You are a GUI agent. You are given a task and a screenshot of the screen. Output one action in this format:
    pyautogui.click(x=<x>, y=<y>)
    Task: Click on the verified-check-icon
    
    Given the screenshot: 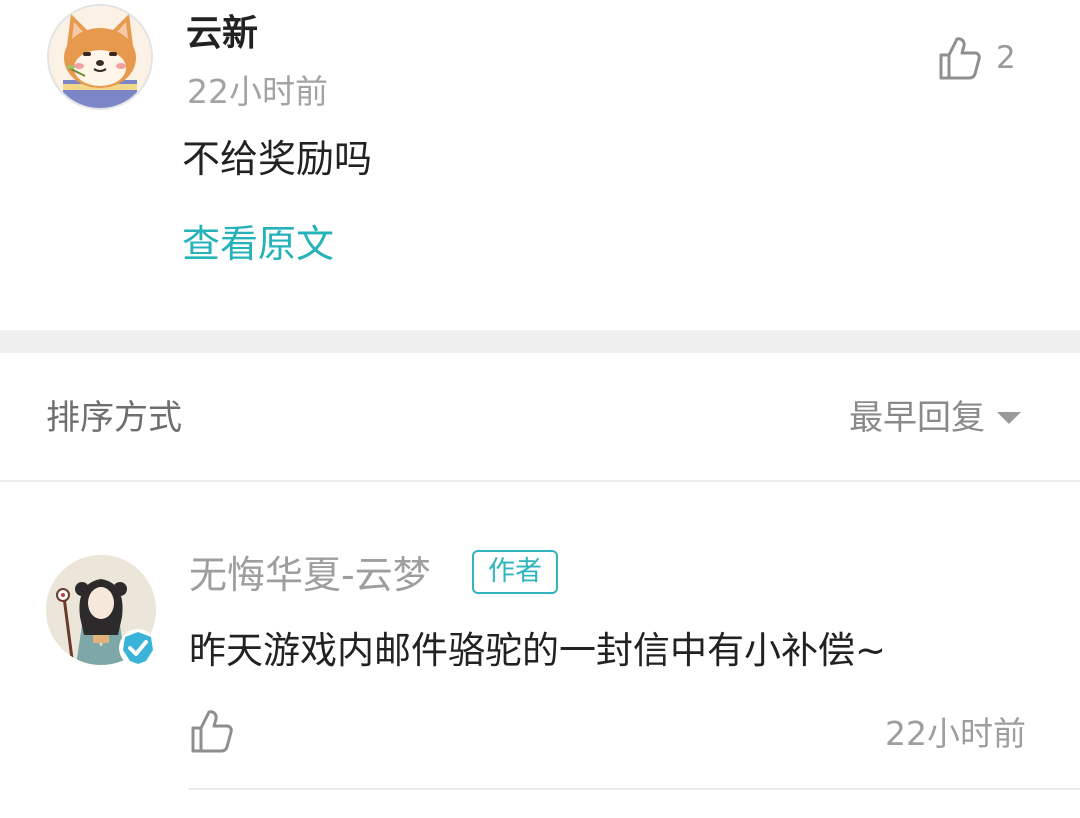 What is the action you would take?
    pyautogui.click(x=138, y=648)
    